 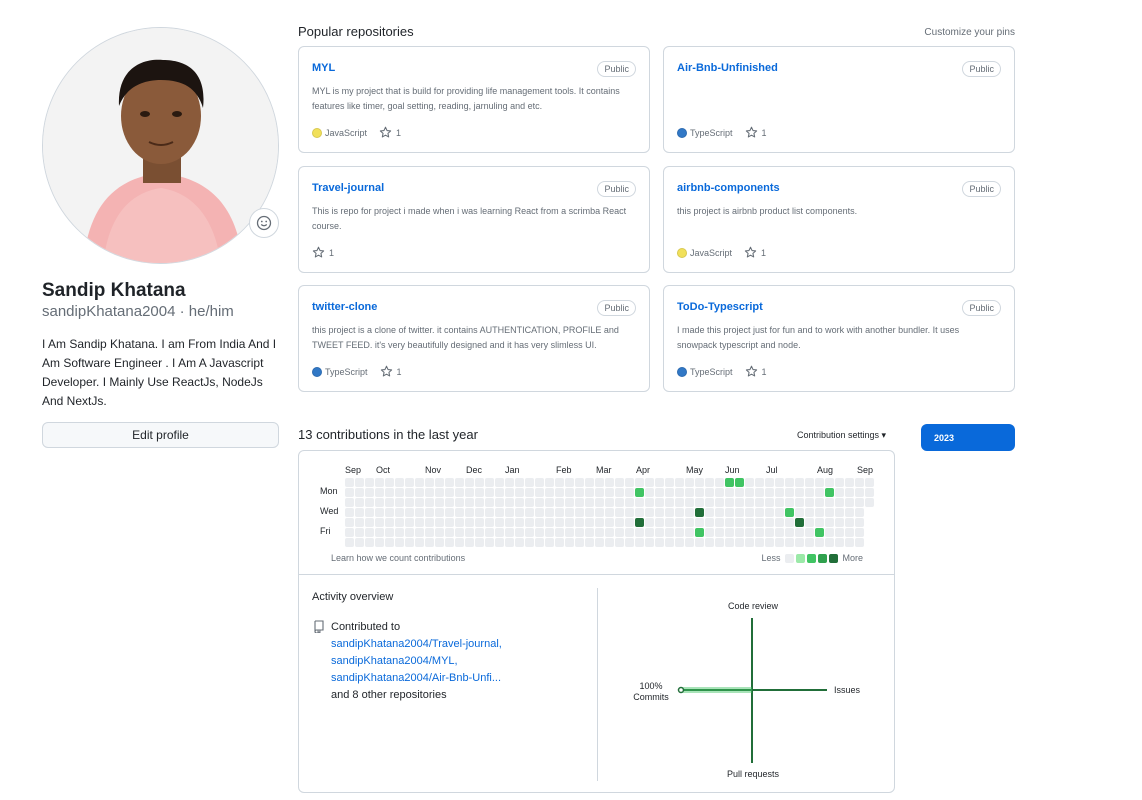 I want to click on contributed-repo-link: sandipKhatana2004/Travel-journal,, so click(x=416, y=644).